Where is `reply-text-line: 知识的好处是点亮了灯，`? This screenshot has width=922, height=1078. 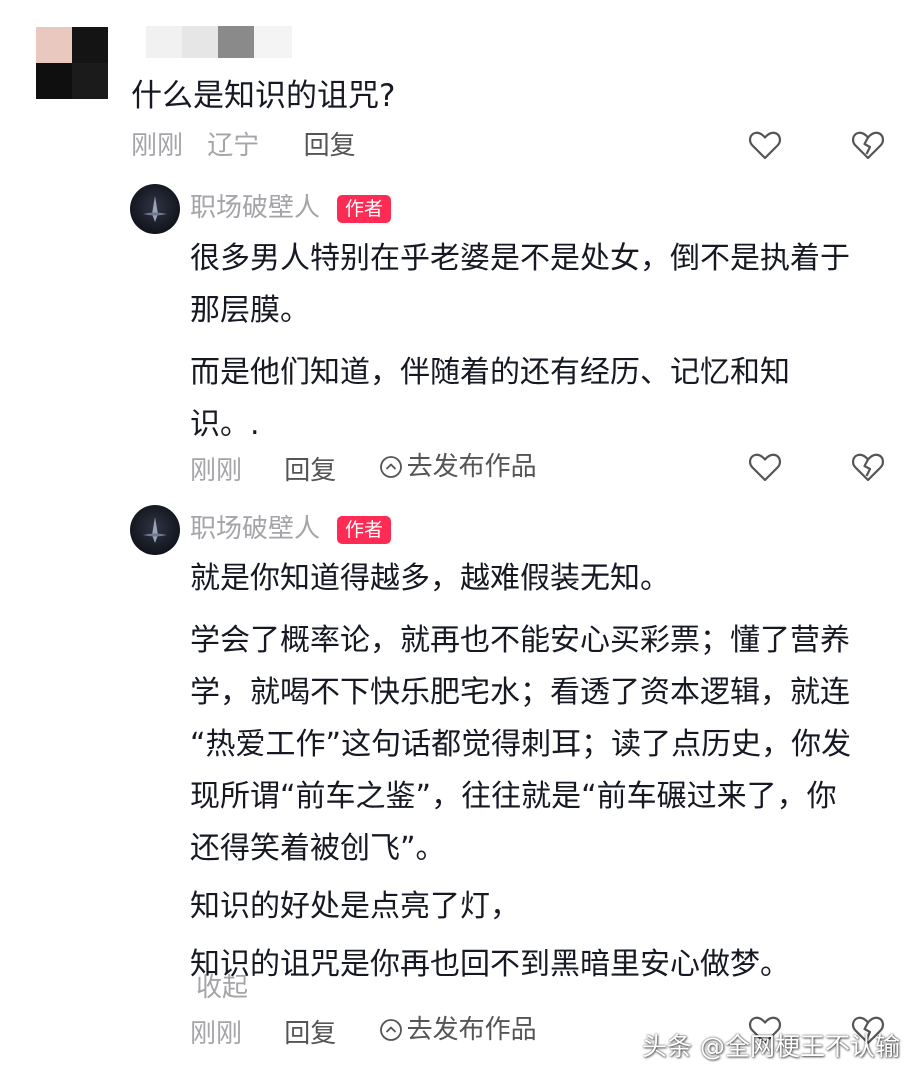
reply-text-line: 知识的好处是点亮了灯， is located at coordinates (355, 906).